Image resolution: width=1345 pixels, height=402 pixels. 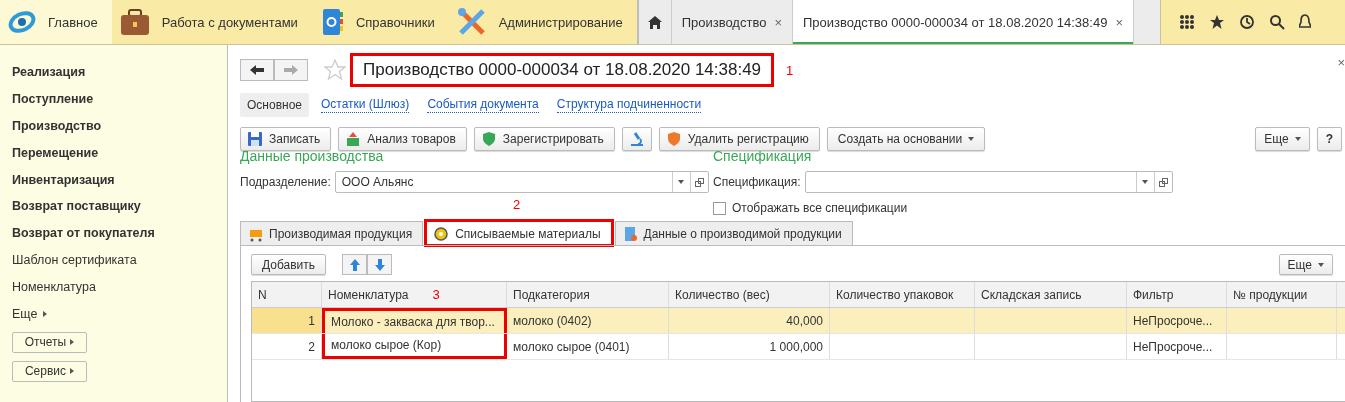 I want to click on search-icon, so click(x=1277, y=22).